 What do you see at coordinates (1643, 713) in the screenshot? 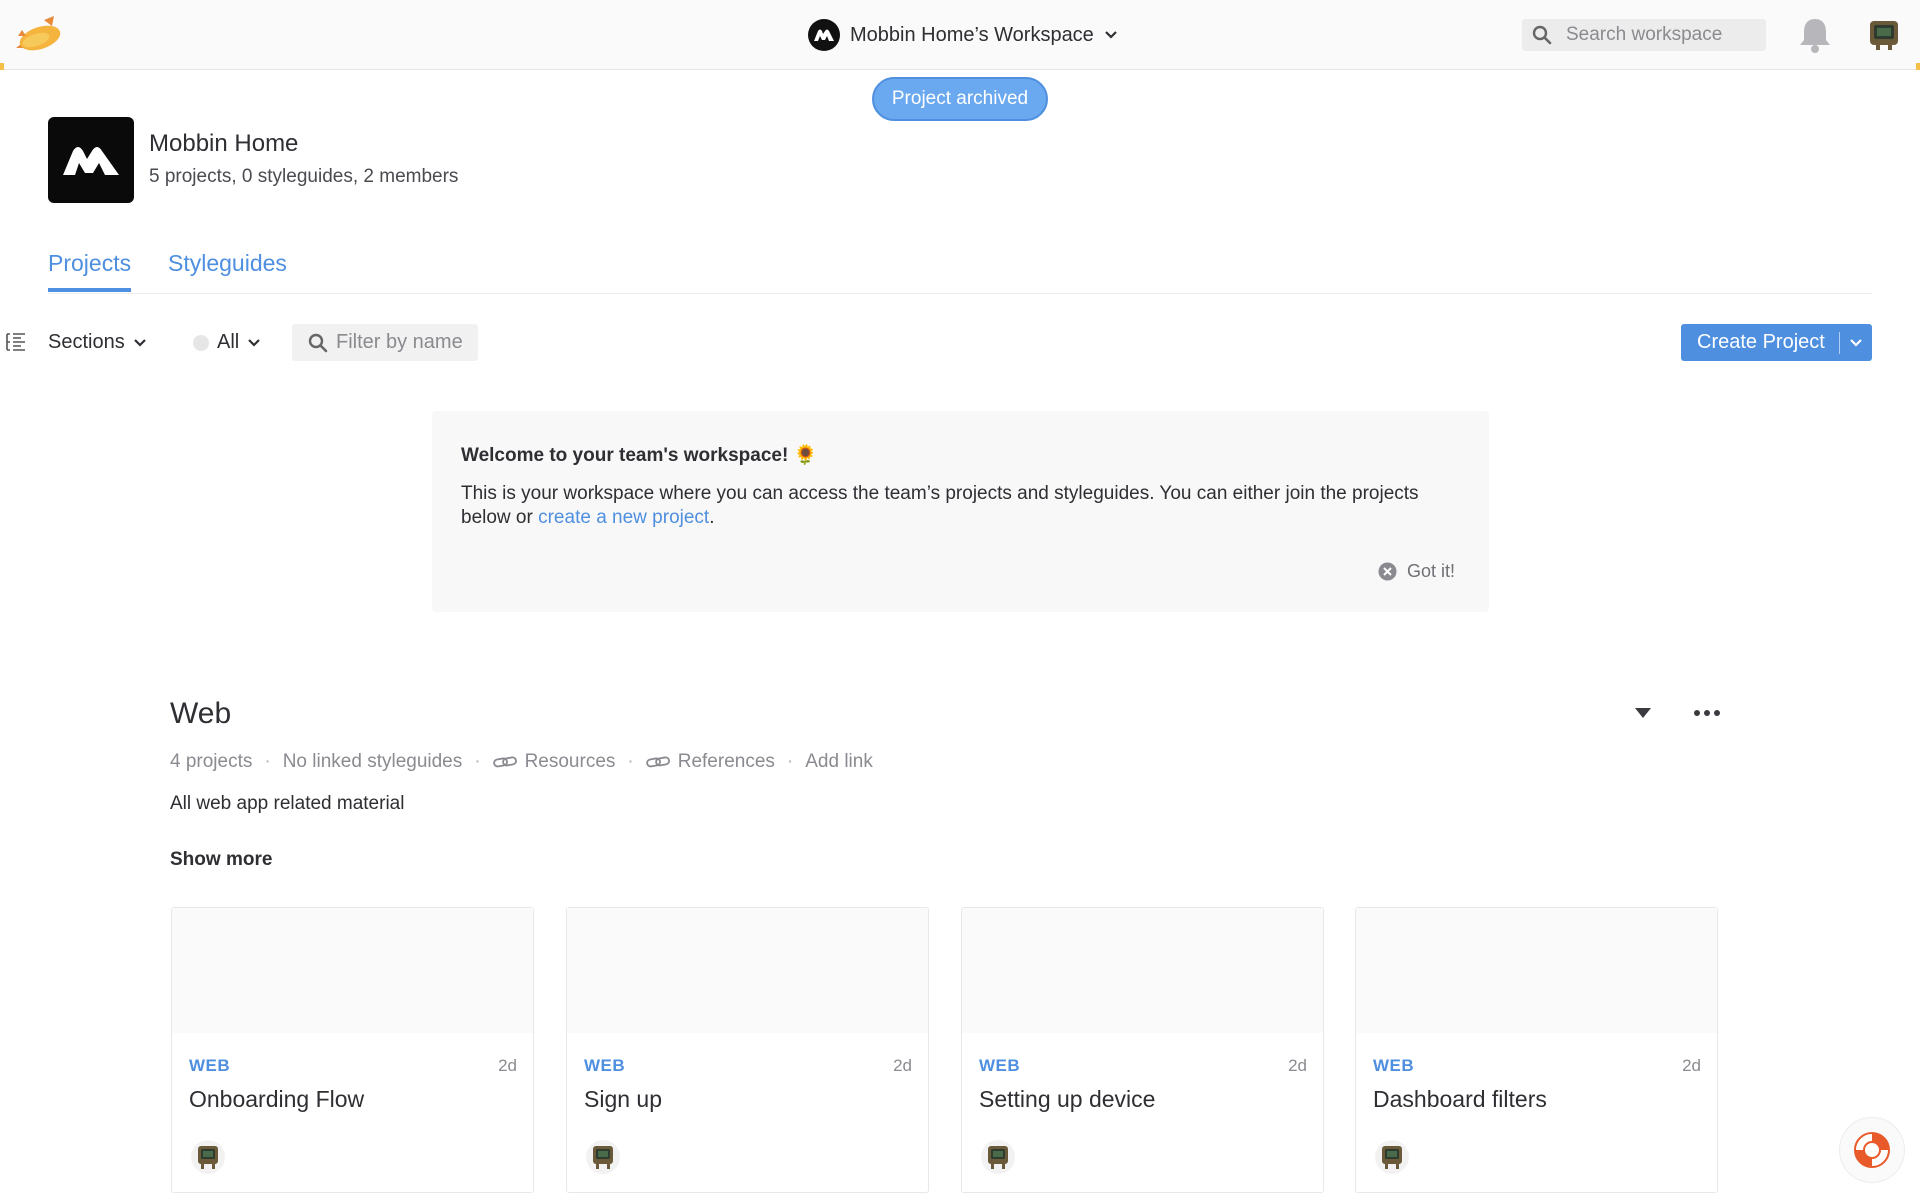
I see `caret-down-icon` at bounding box center [1643, 713].